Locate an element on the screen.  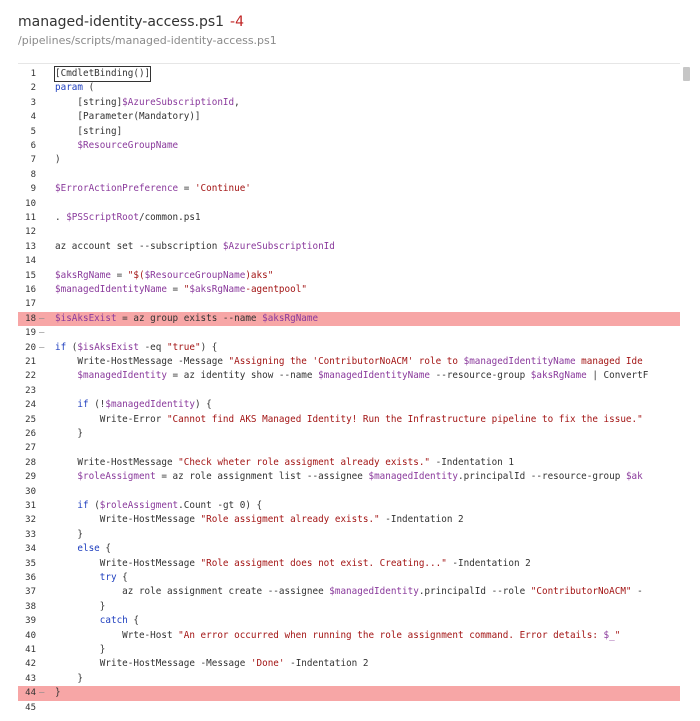
code-line: 6 $ResourceGroupName is located at coordinates (349, 146).